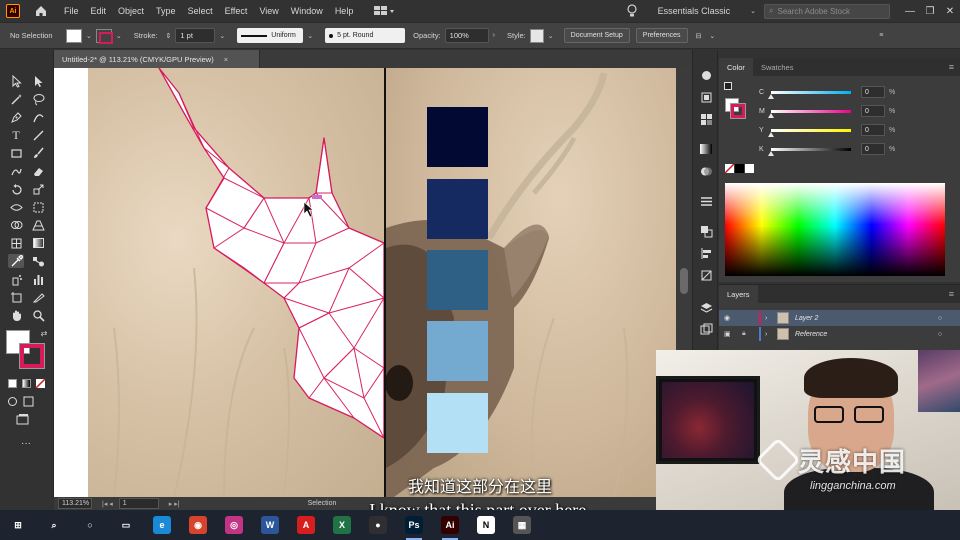  What do you see at coordinates (494, 35) in the screenshot?
I see `chevron-right-icon: ›` at bounding box center [494, 35].